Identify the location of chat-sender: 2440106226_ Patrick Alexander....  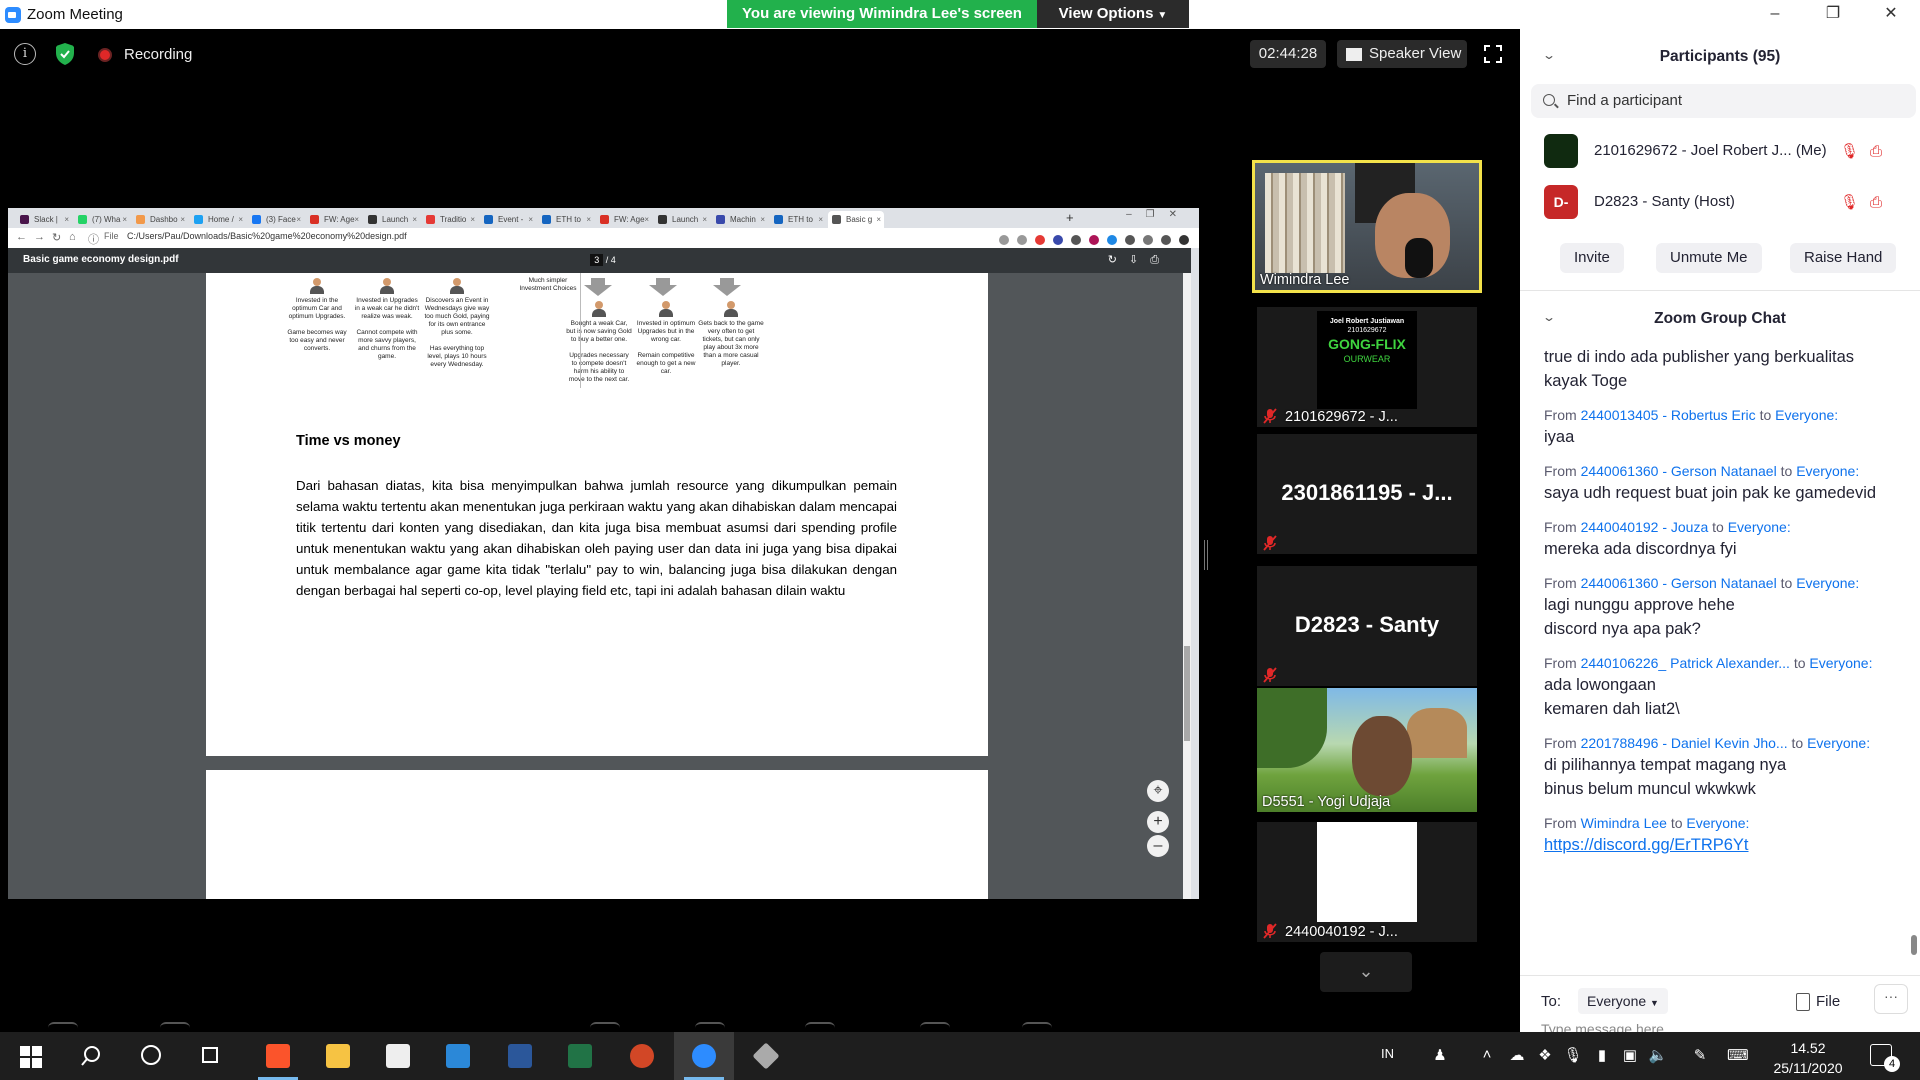
(1685, 663).